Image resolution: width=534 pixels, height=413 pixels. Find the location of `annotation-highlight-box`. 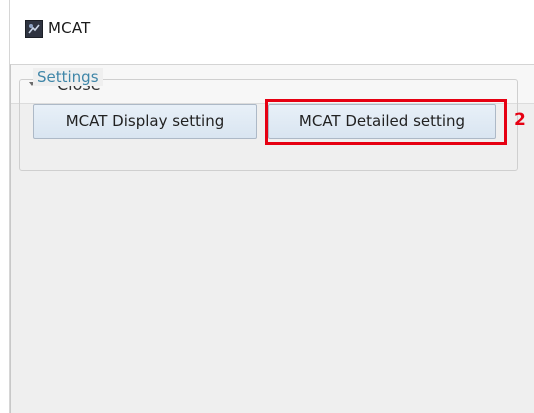

annotation-highlight-box is located at coordinates (386, 122).